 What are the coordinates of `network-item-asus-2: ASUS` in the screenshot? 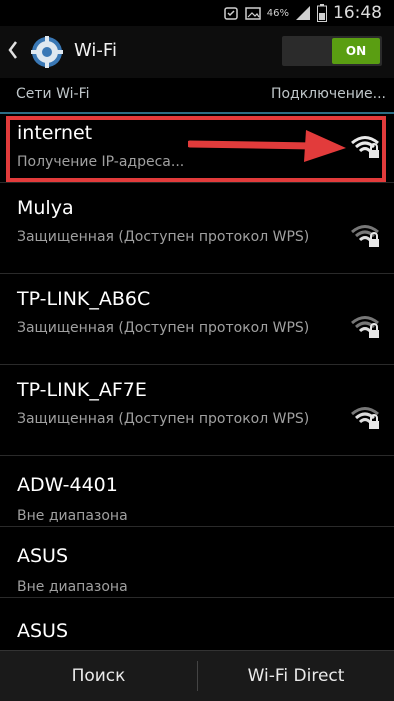 It's located at (197, 624).